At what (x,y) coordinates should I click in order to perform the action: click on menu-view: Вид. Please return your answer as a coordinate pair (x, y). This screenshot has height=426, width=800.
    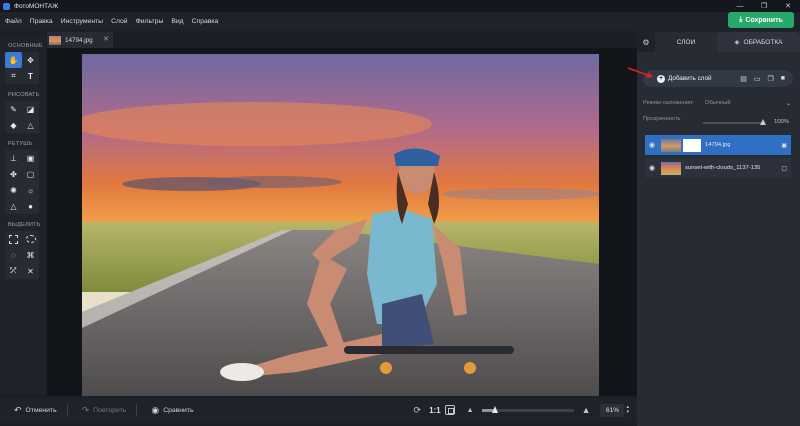
    Looking at the image, I should click on (177, 21).